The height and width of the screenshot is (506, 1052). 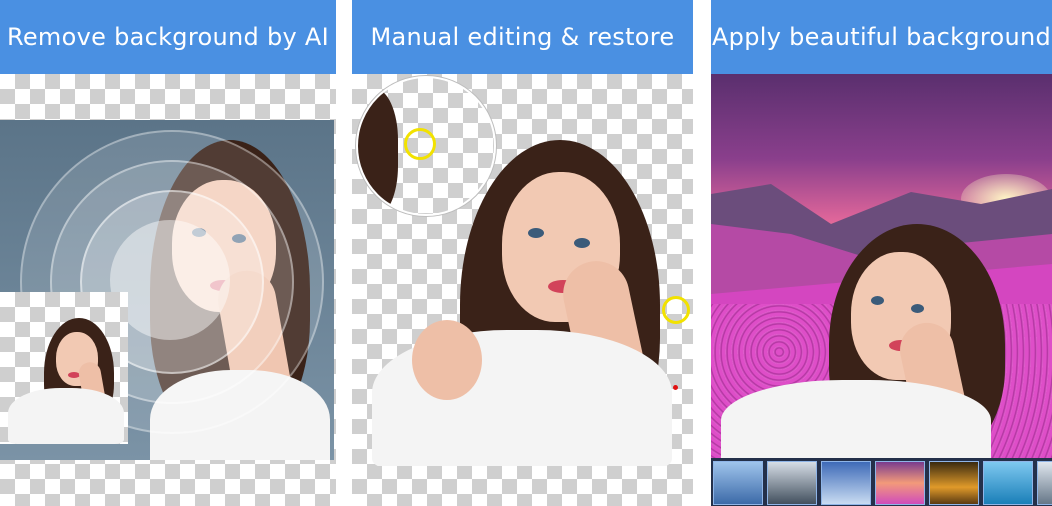 I want to click on brush-dot-icon, so click(x=675, y=387).